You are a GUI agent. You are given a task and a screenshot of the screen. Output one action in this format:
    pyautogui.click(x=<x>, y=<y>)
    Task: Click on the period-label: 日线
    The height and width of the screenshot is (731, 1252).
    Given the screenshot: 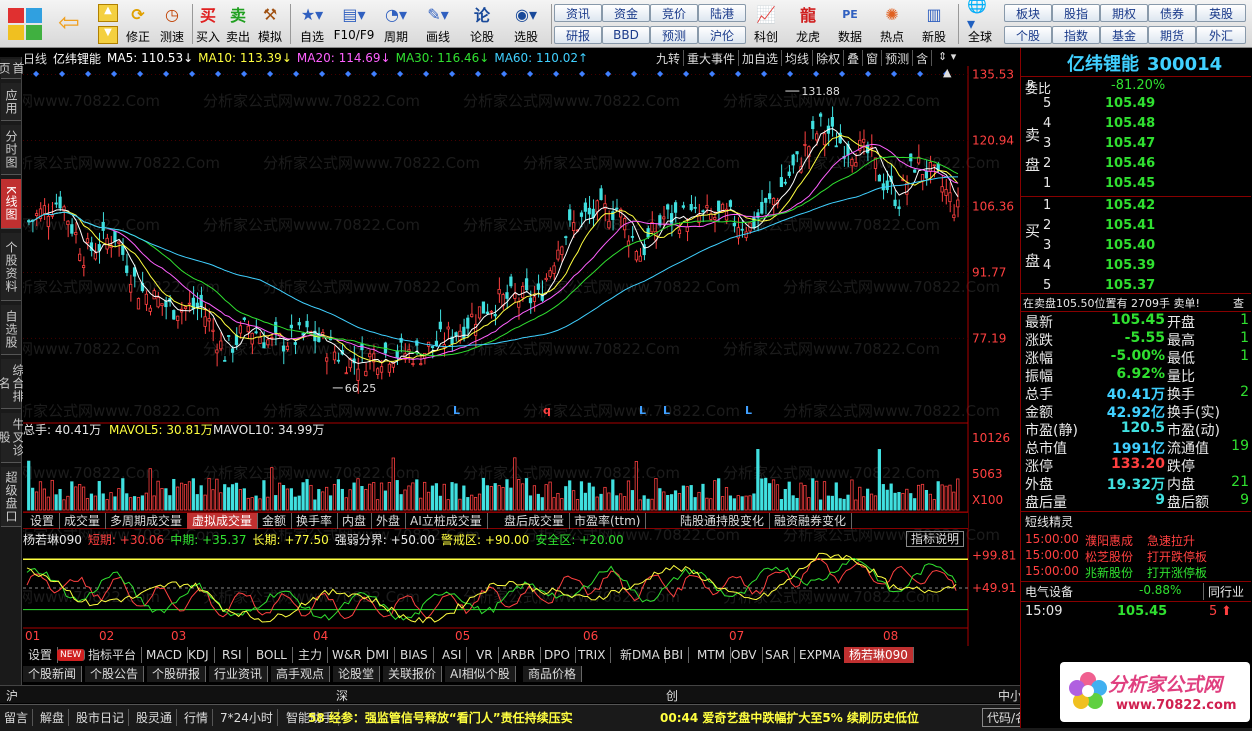 What is the action you would take?
    pyautogui.click(x=35, y=58)
    